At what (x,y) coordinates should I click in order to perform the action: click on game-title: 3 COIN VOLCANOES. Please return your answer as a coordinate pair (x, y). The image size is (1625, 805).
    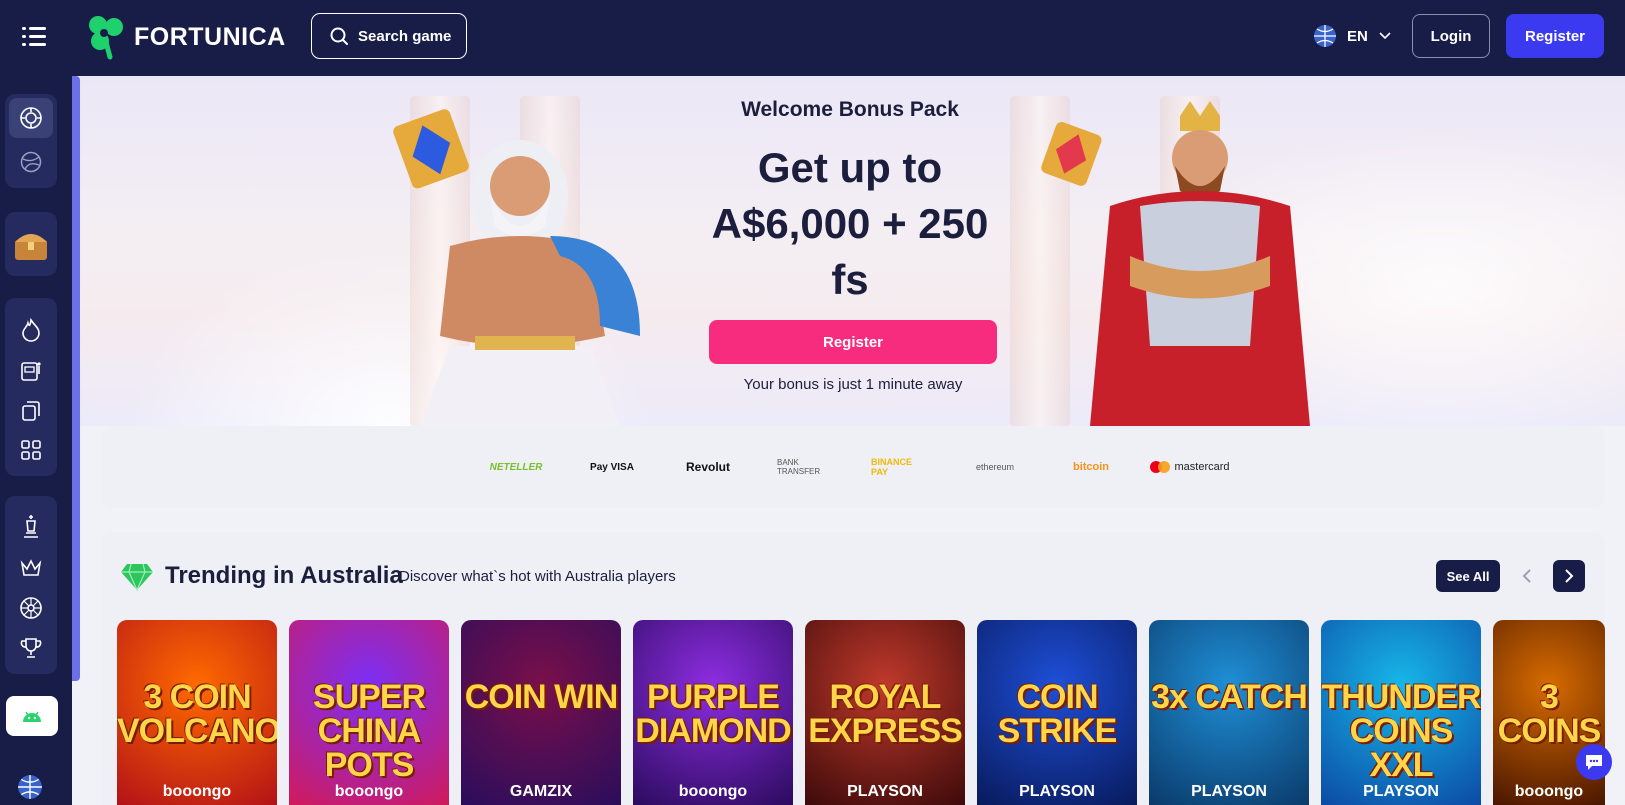
    Looking at the image, I should click on (197, 714).